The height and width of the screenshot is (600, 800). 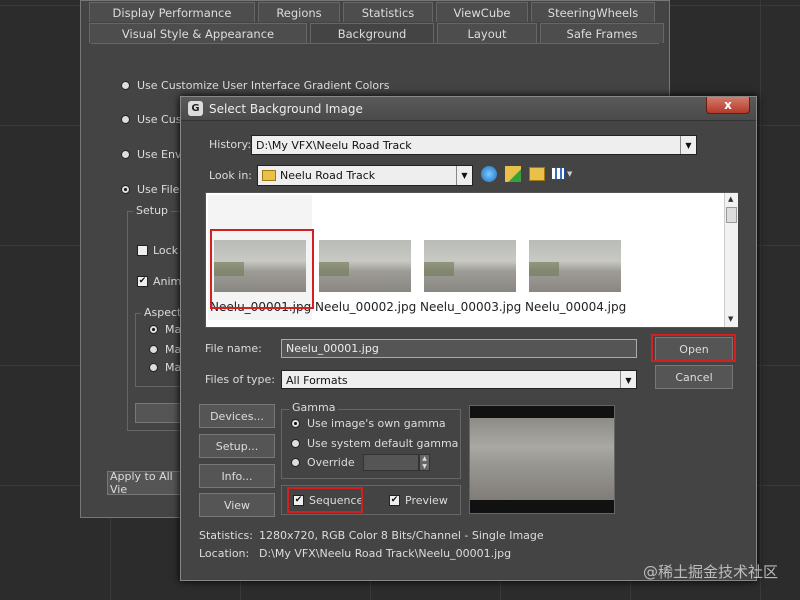 What do you see at coordinates (468, 109) in the screenshot?
I see `title-bar: G Select Background Image x` at bounding box center [468, 109].